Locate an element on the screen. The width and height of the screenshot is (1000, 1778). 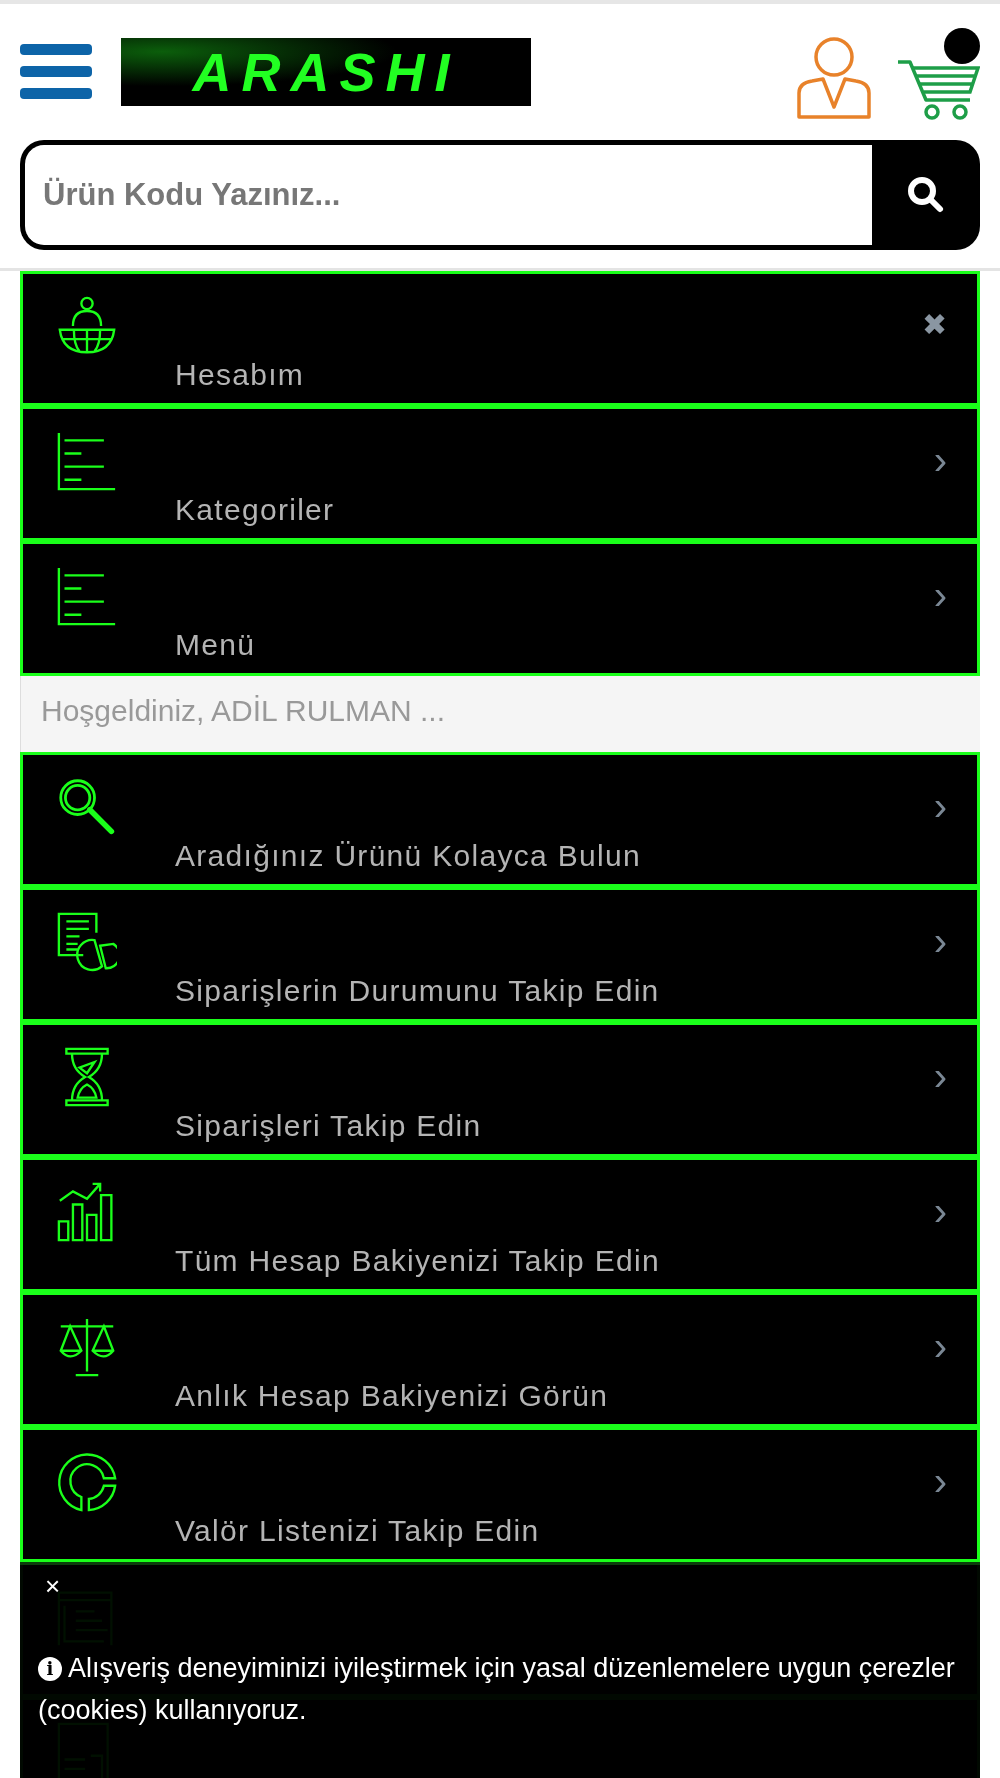
menu-item: Valör Listenizi Takip Edin › is located at coordinates (500, 1494).